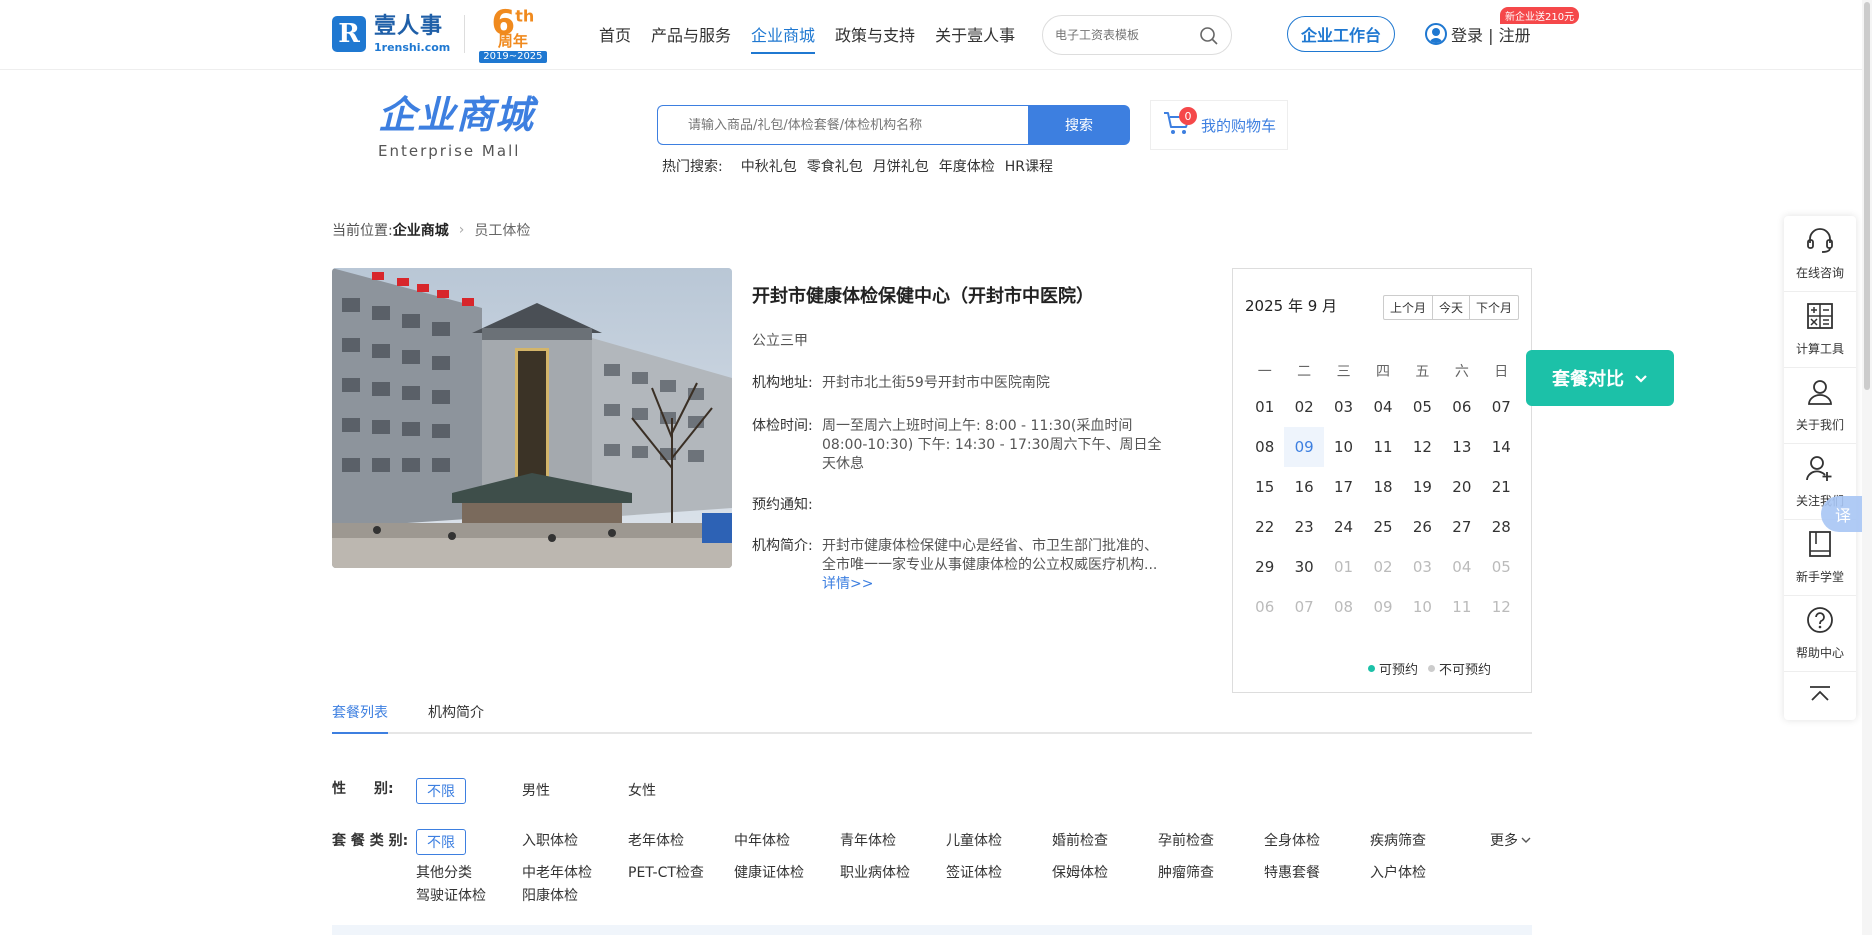  Describe the element at coordinates (835, 166) in the screenshot. I see `hot-search-item: 零食礼包` at that location.